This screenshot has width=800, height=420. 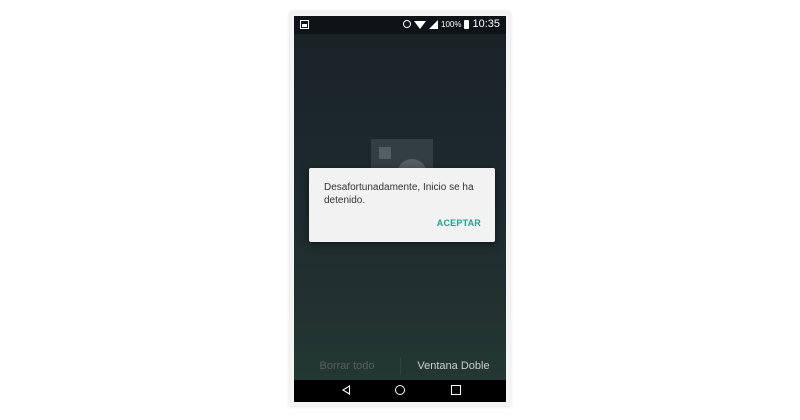 I want to click on accept-button: ACEPTAR, so click(x=459, y=223).